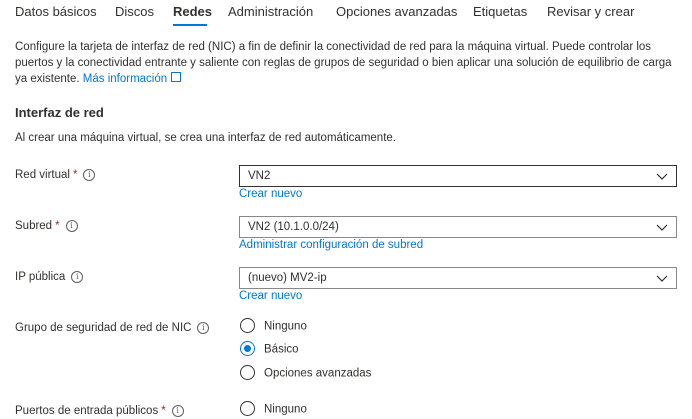 The image size is (692, 419). I want to click on tab-management: Administración, so click(270, 11).